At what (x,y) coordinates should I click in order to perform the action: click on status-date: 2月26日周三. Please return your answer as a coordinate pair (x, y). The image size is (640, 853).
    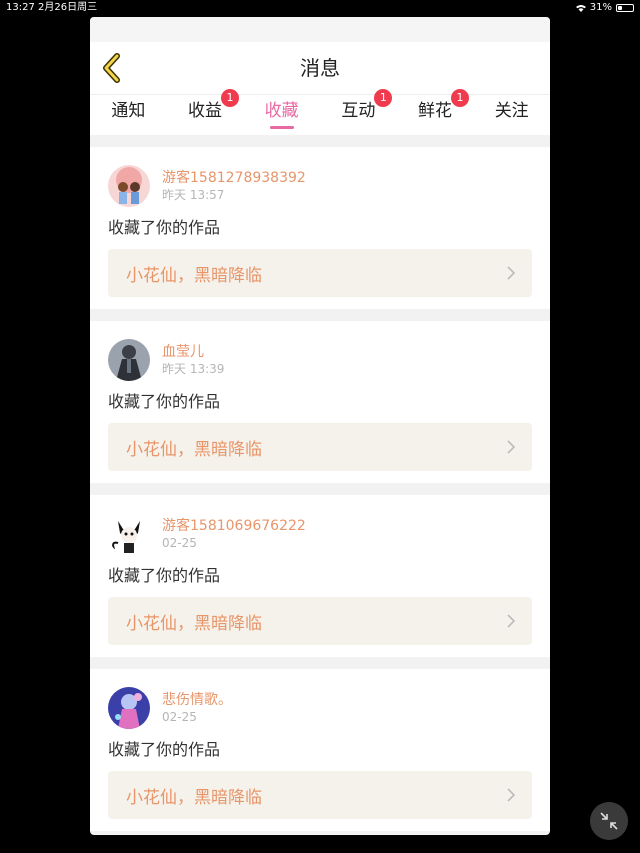
    Looking at the image, I should click on (68, 7).